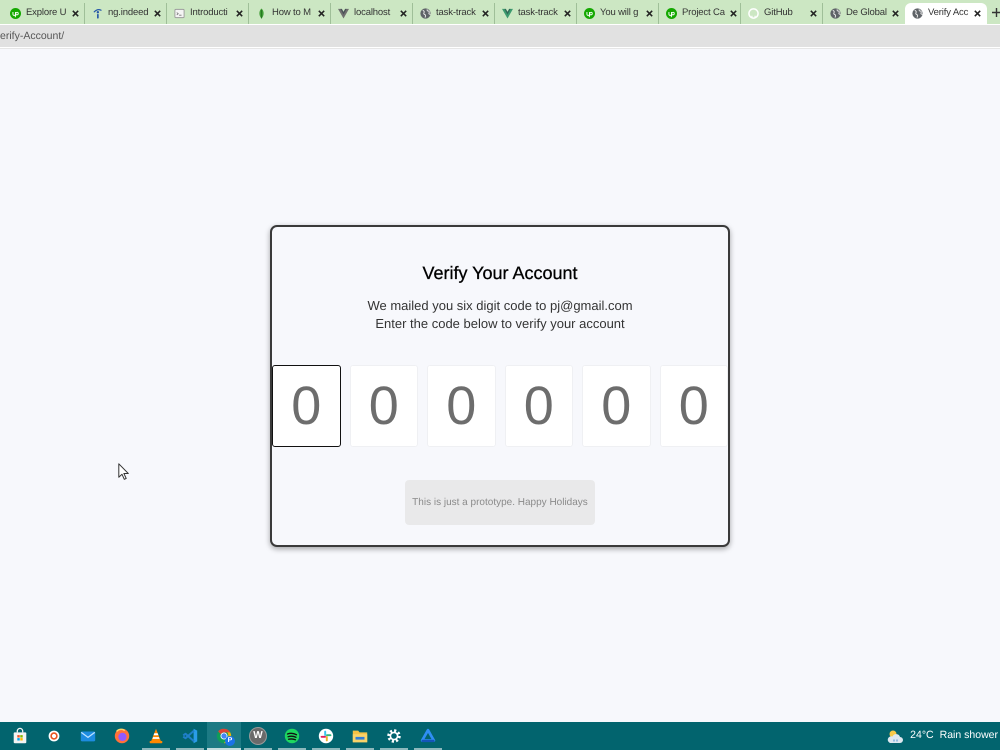 This screenshot has height=750, width=1000. What do you see at coordinates (190, 736) in the screenshot?
I see `folded-ribbon-icon` at bounding box center [190, 736].